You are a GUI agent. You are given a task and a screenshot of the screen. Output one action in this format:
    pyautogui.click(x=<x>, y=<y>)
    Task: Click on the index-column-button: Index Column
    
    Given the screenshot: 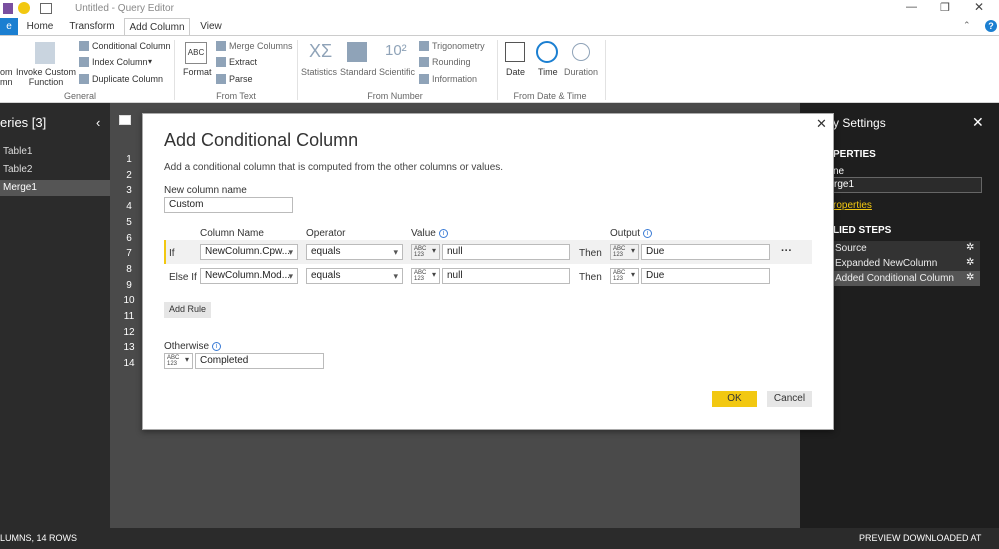 What is the action you would take?
    pyautogui.click(x=120, y=62)
    